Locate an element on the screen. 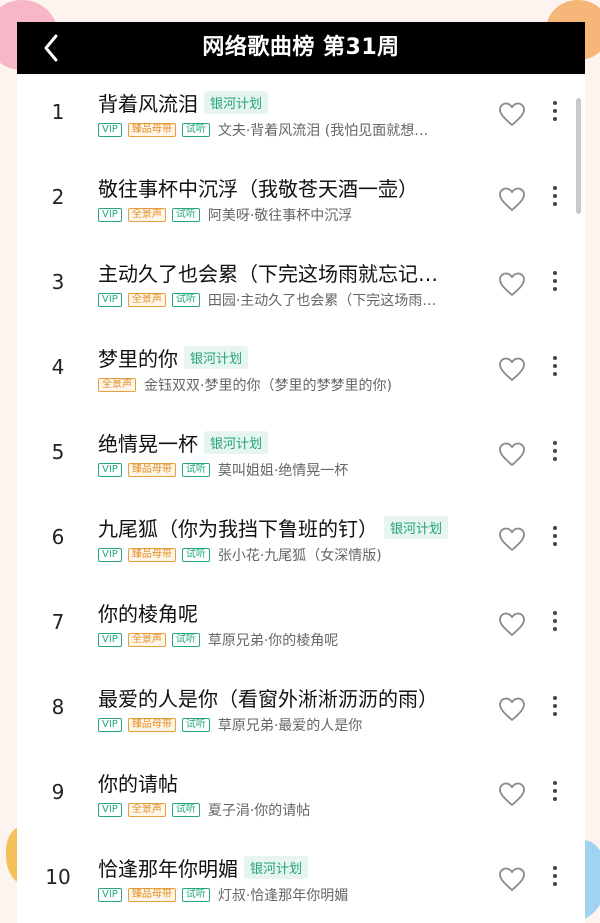  song-row: 8 最爱的人是你（看窗外淅淅沥沥的雨） VIP 臻品母带 试听 草原兄弟·最爱的人是你 is located at coordinates (301, 711).